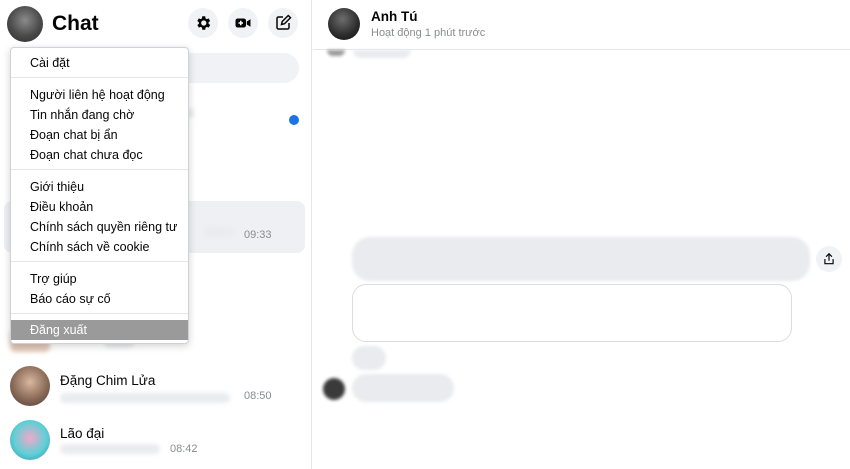 This screenshot has height=469, width=850. I want to click on menu-item-unread-chats: Đoạn chat chưa đọc, so click(99, 155).